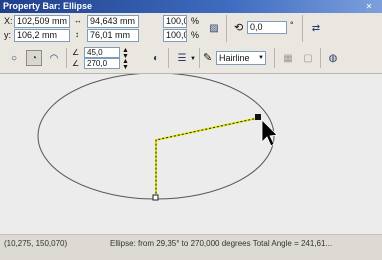  Describe the element at coordinates (102, 63) in the screenshot. I see `end-angle-input: 270,0` at that location.